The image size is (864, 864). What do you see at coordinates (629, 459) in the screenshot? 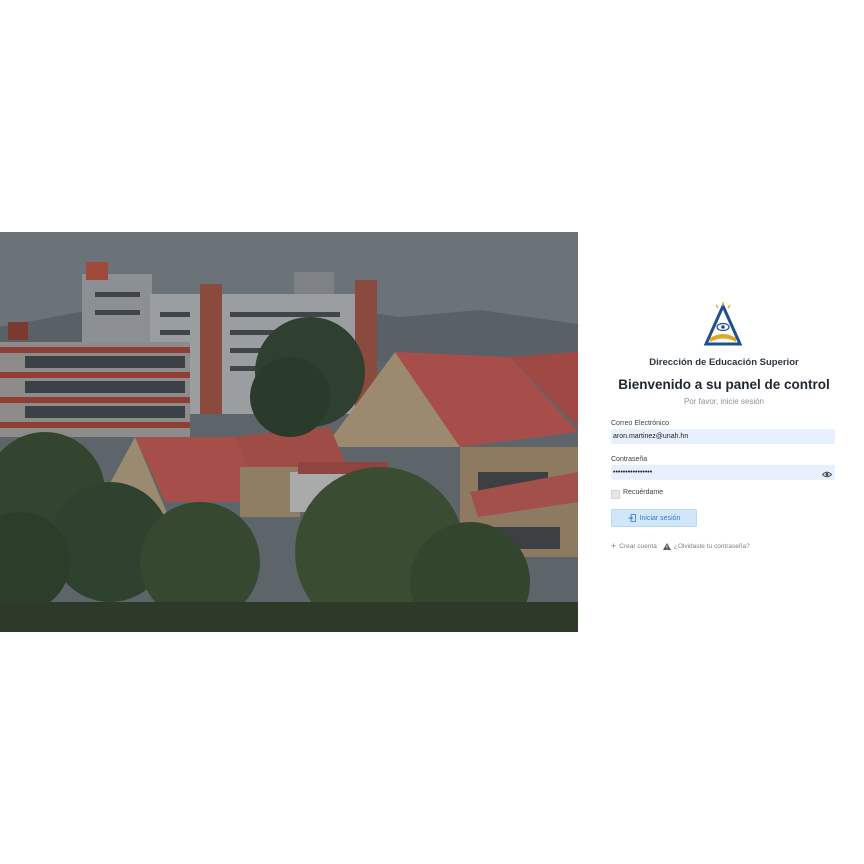
I see `password-label: Contraseña` at bounding box center [629, 459].